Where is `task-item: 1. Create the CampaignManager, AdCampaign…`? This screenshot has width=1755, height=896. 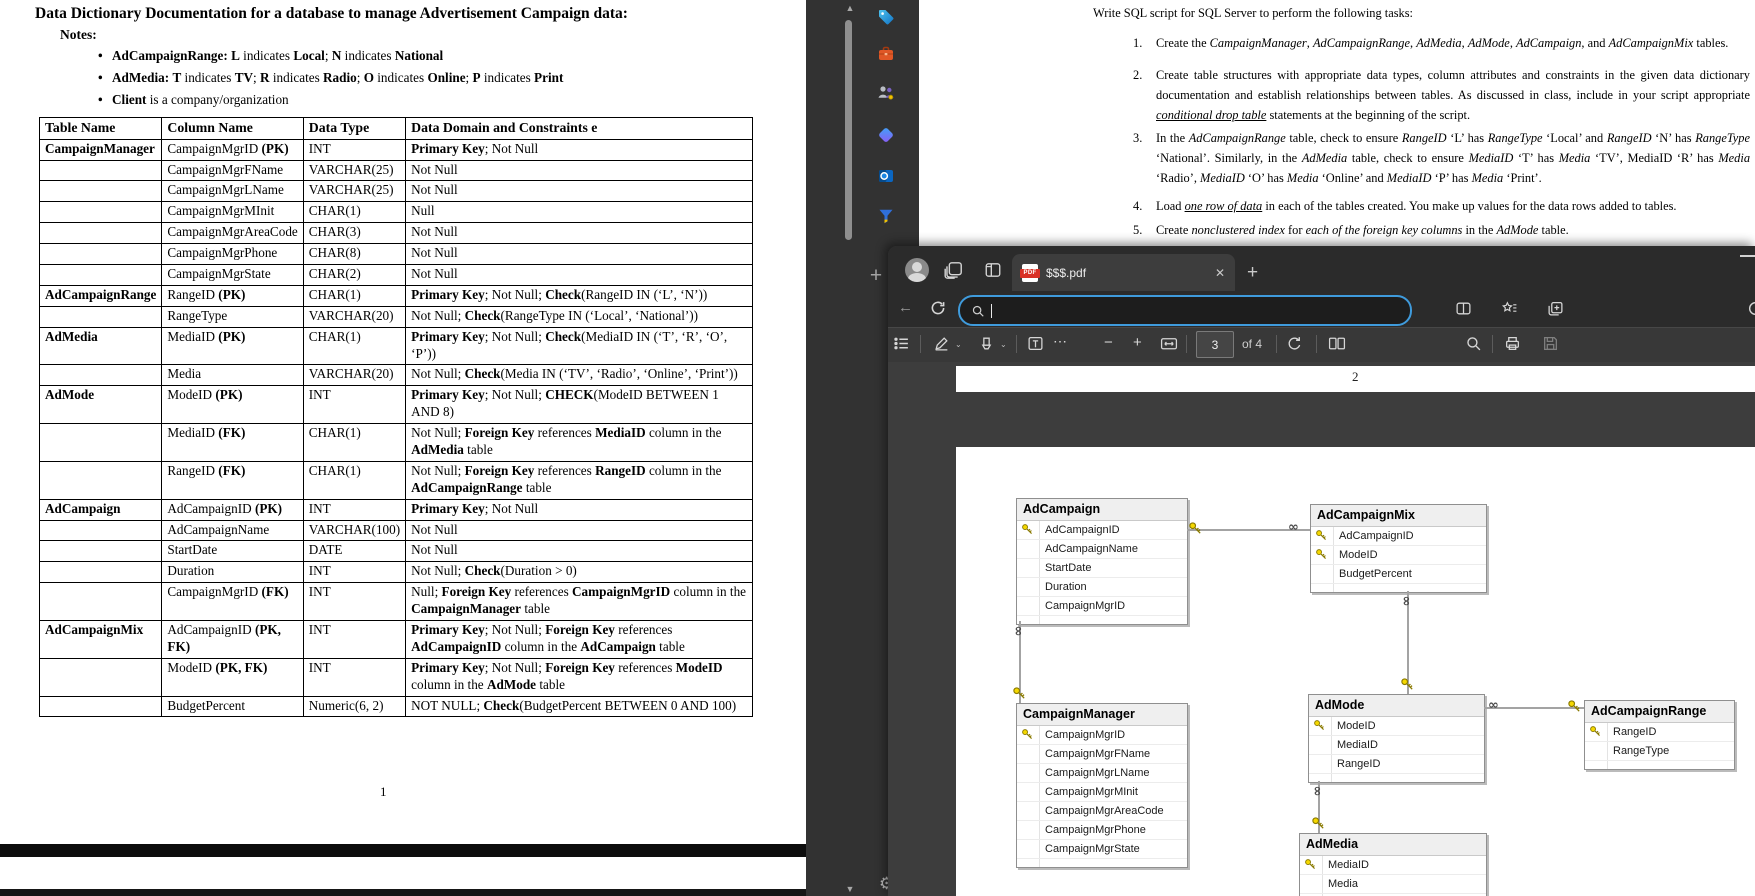 task-item: 1. Create the CampaignManager, AdCampaign… is located at coordinates (1431, 43).